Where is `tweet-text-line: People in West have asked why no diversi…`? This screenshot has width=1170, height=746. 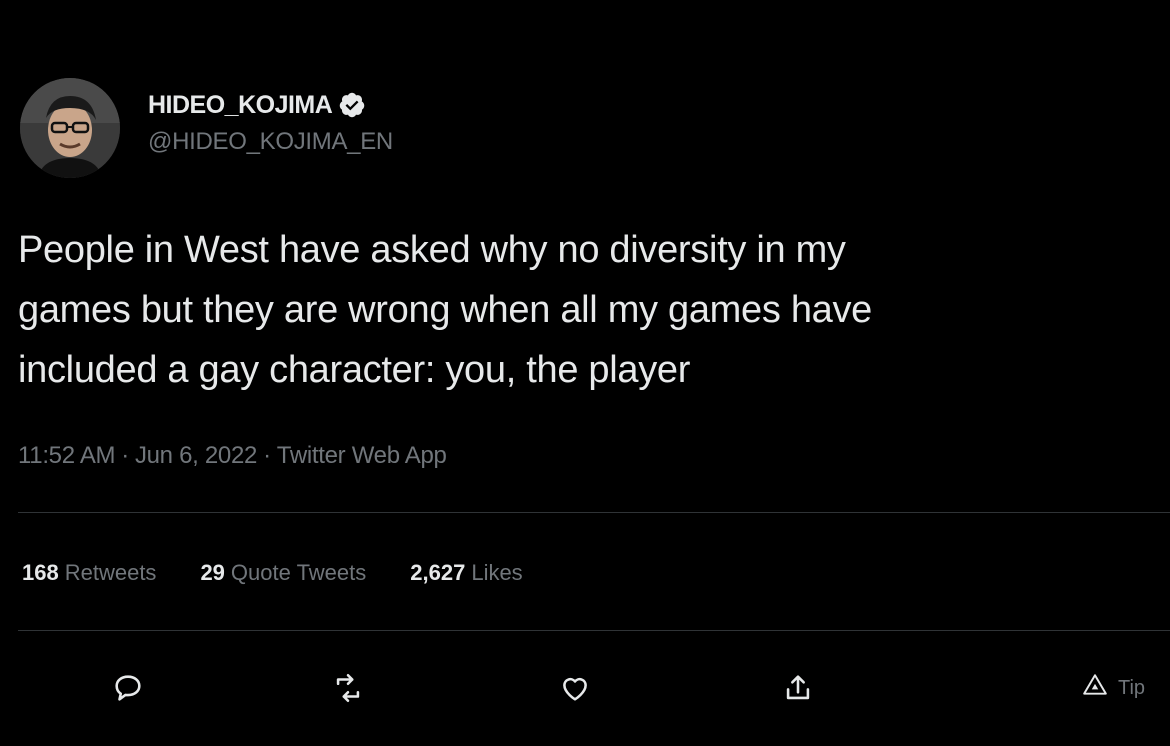 tweet-text-line: People in West have asked why no diversi… is located at coordinates (432, 250).